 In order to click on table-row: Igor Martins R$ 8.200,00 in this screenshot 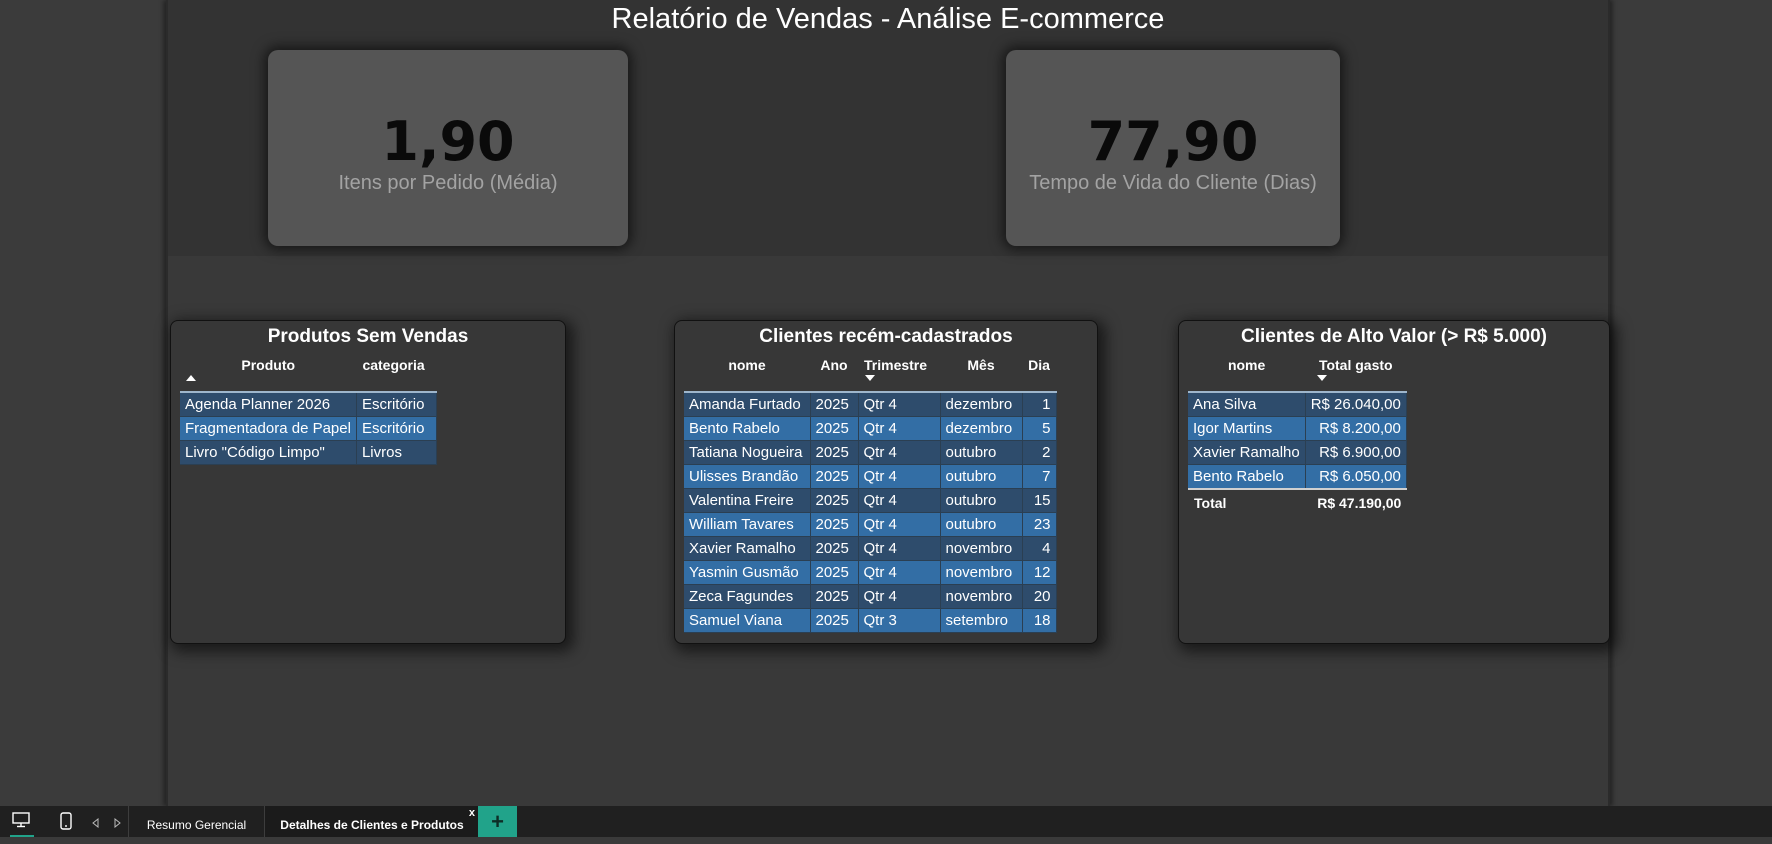, I will do `click(1297, 428)`.